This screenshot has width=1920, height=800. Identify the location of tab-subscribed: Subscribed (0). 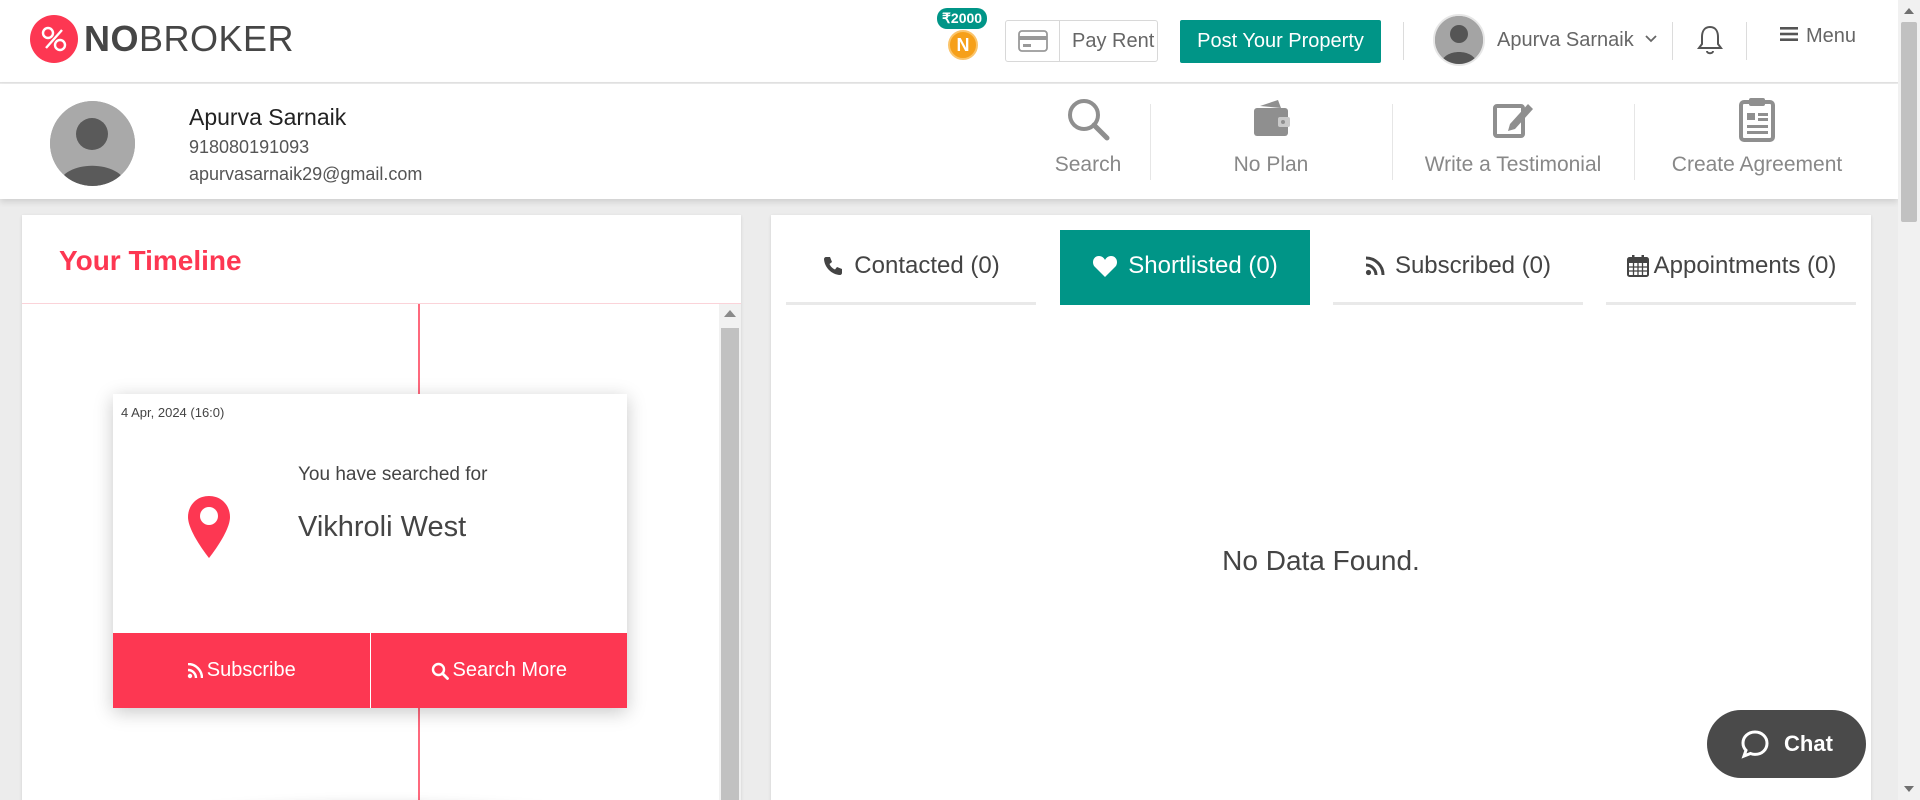
(1458, 267).